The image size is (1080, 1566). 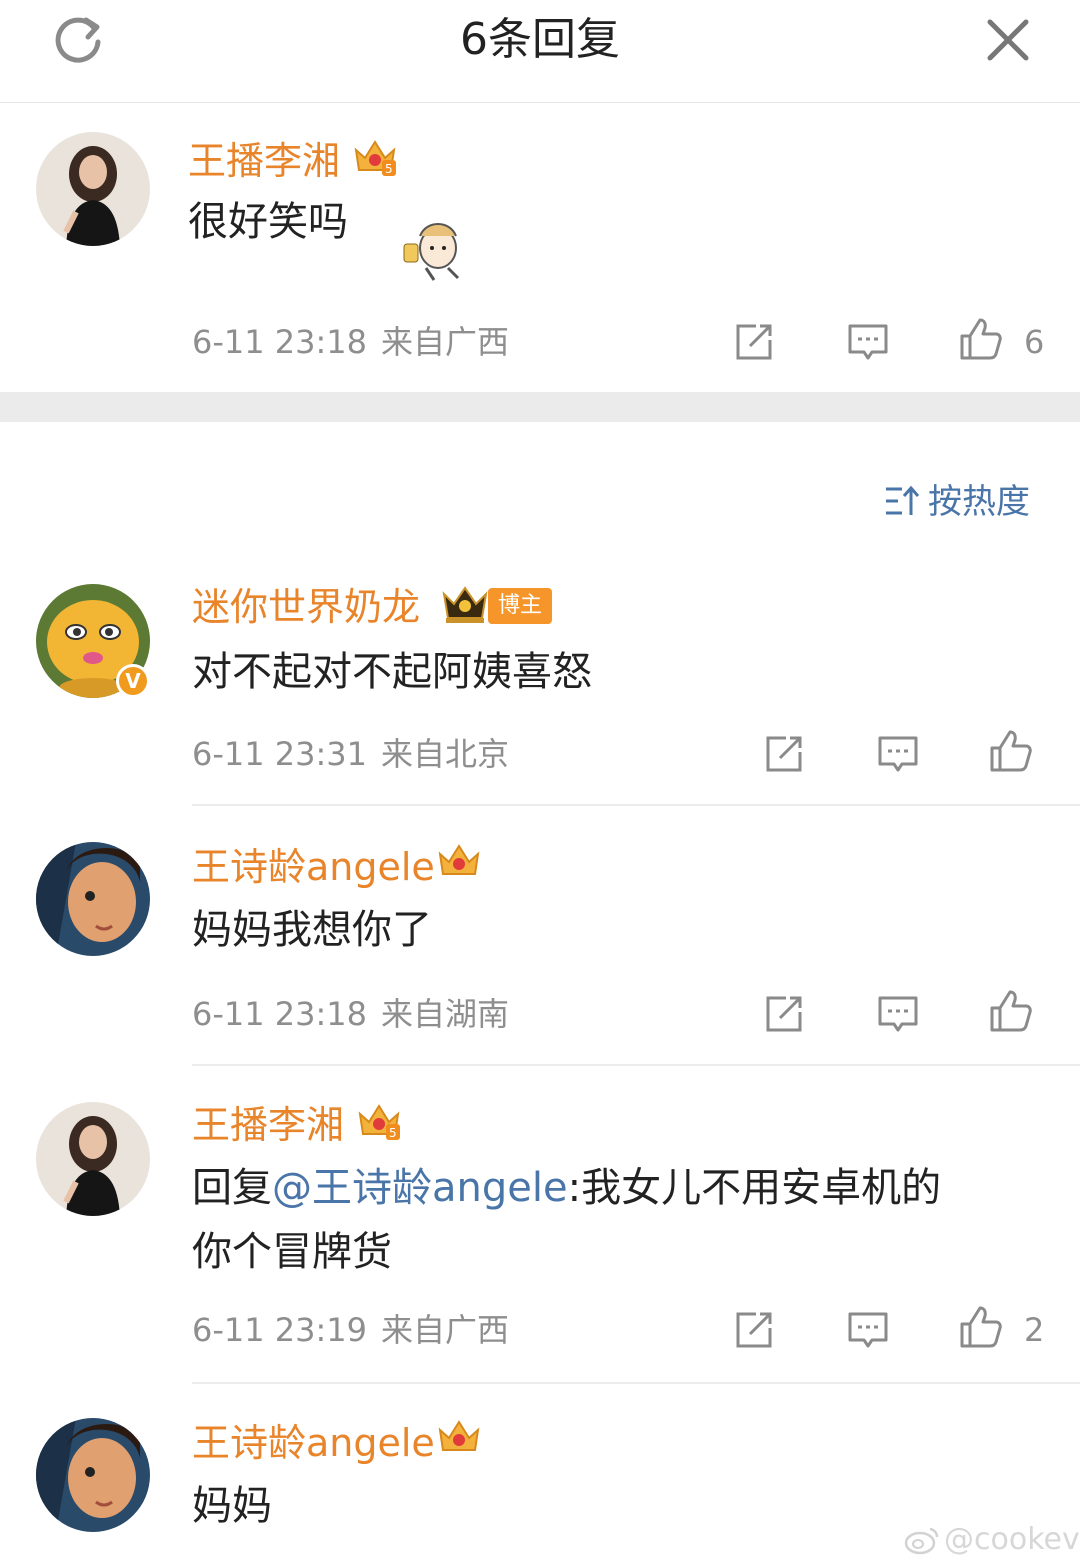 I want to click on comment-time: 6-11 23:31, so click(x=280, y=754).